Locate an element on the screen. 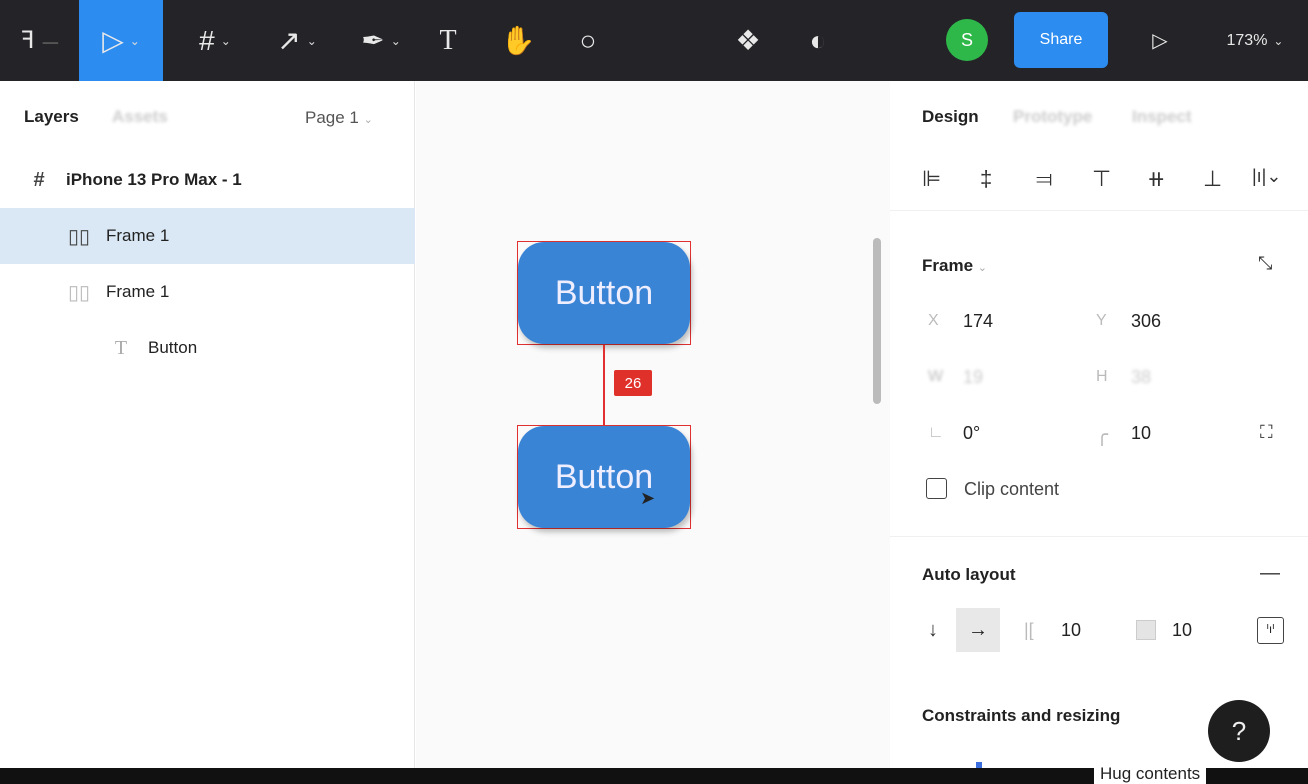 Image resolution: width=1308 pixels, height=784 pixels. independent-corners-icon: ⛶ is located at coordinates (1266, 432).